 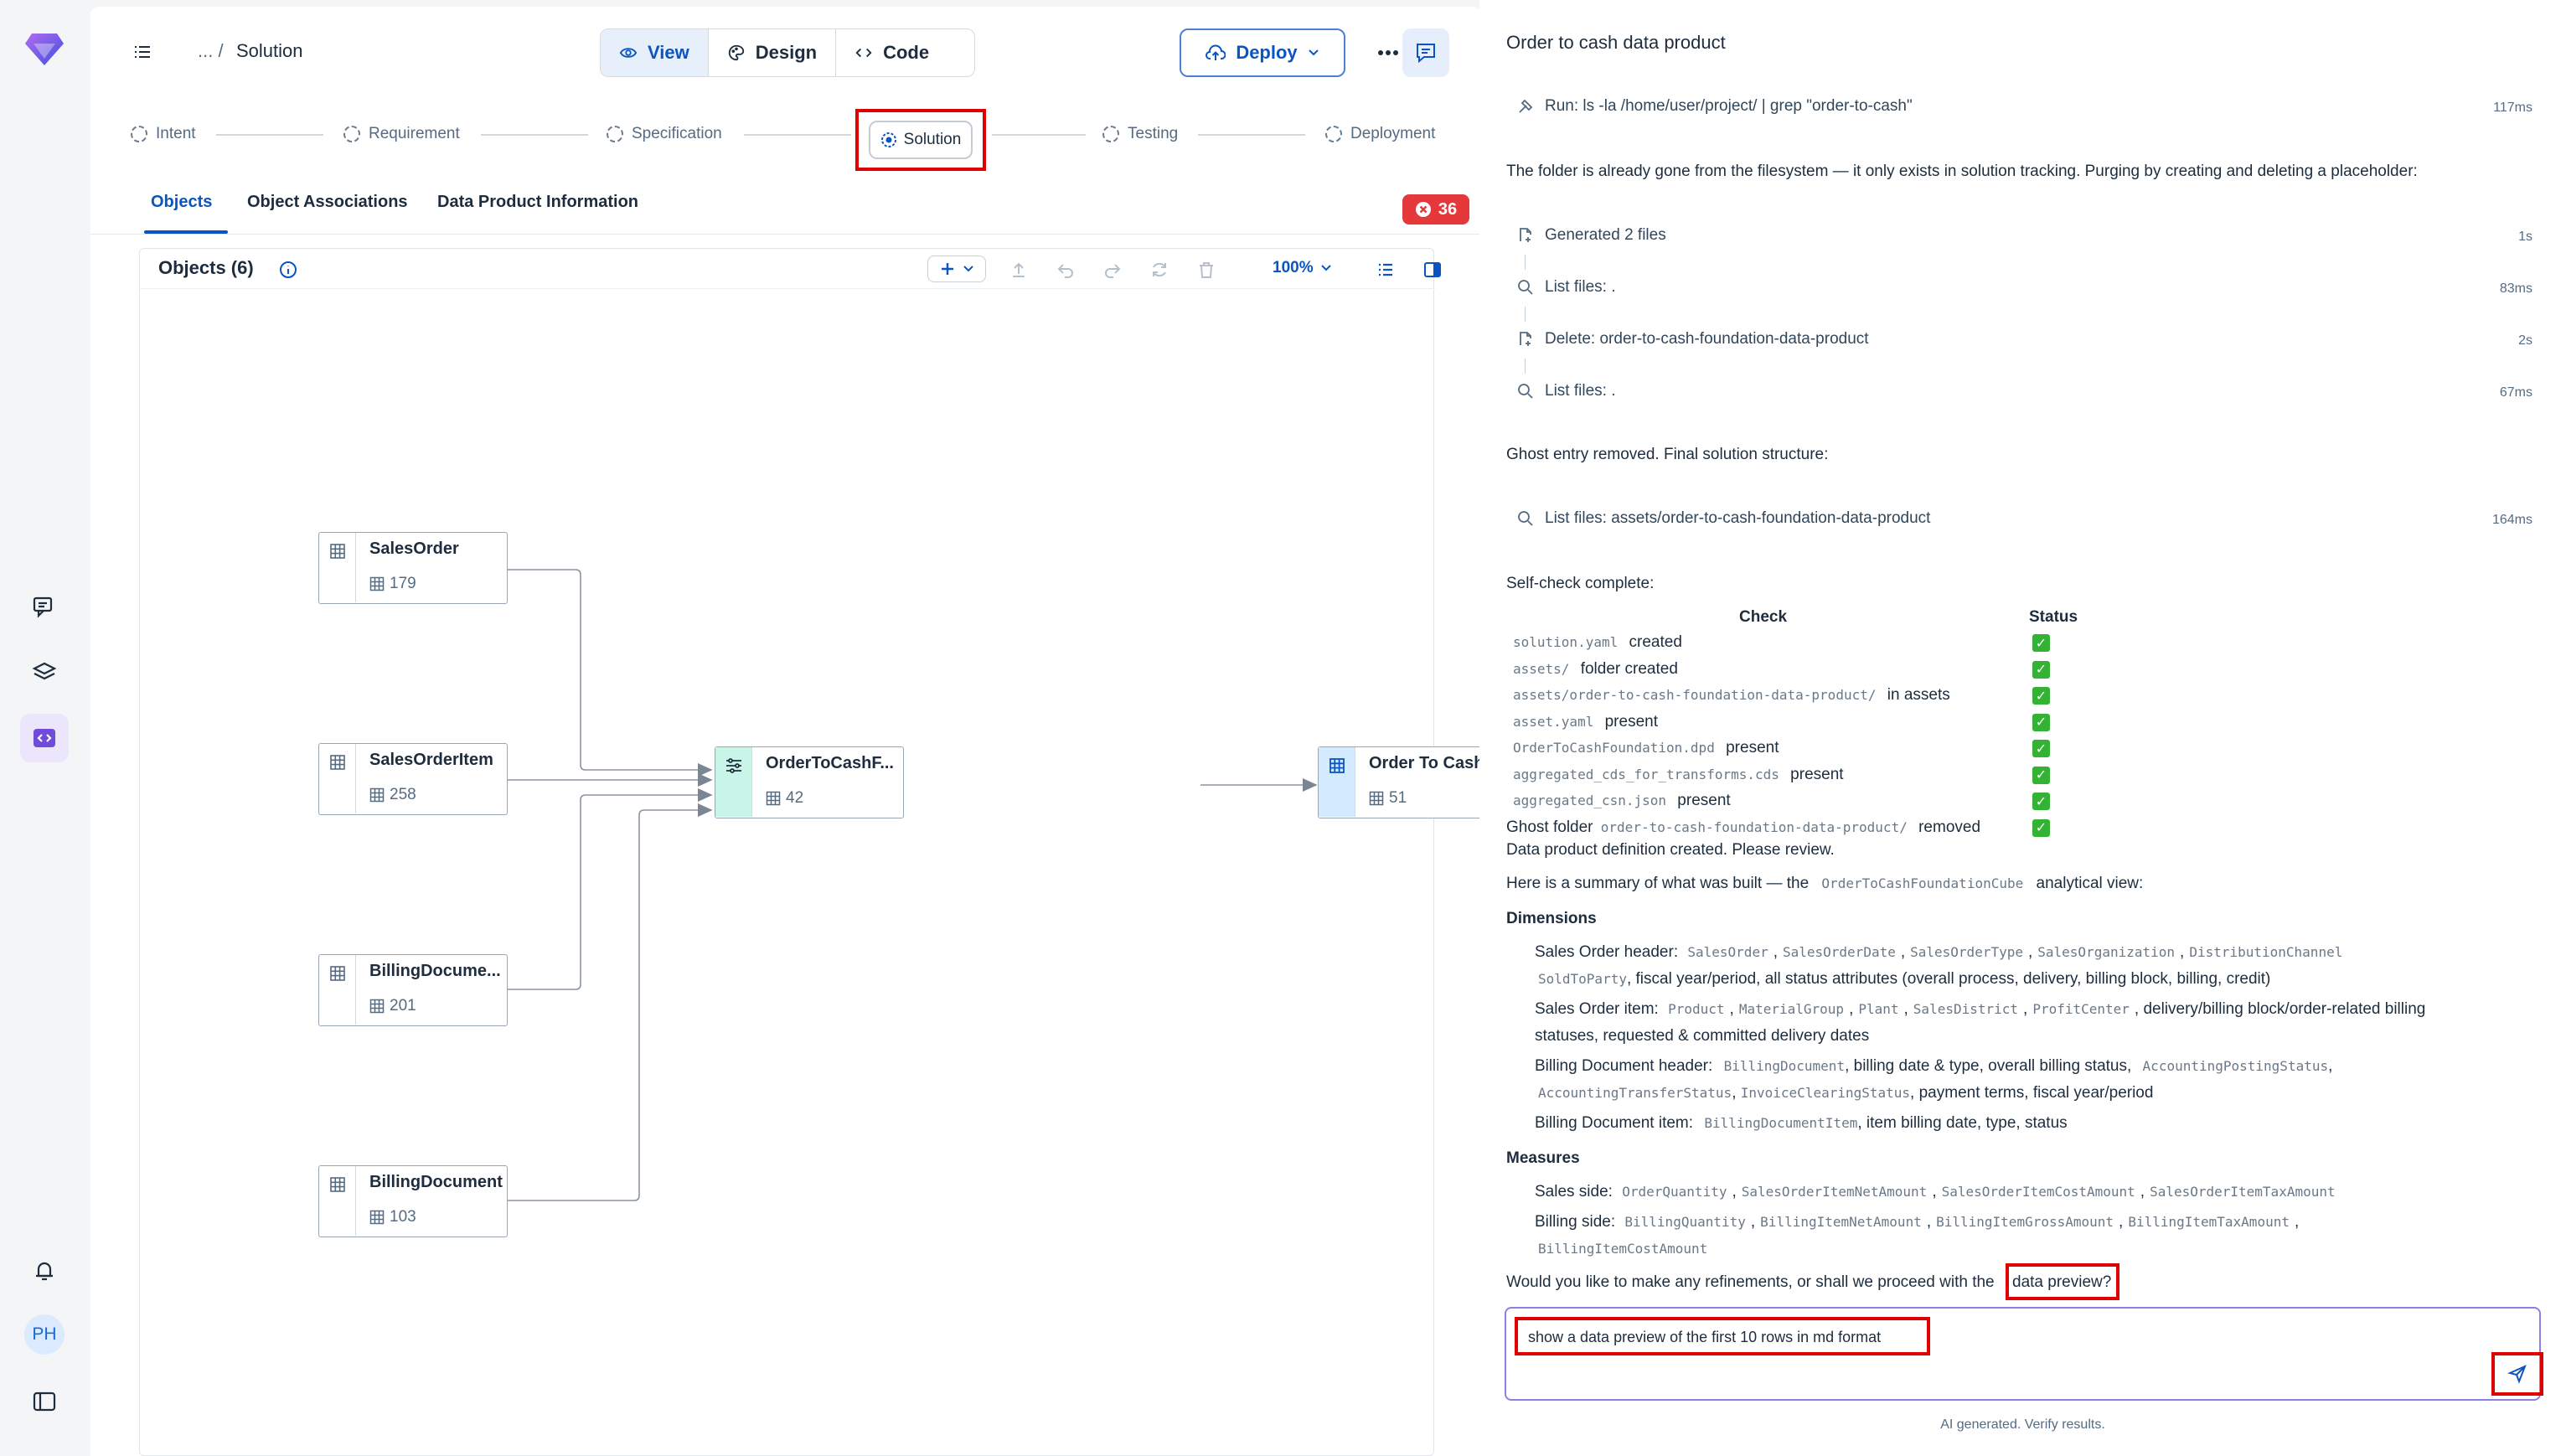 What do you see at coordinates (2053, 617) in the screenshot?
I see `table-header-status: Status` at bounding box center [2053, 617].